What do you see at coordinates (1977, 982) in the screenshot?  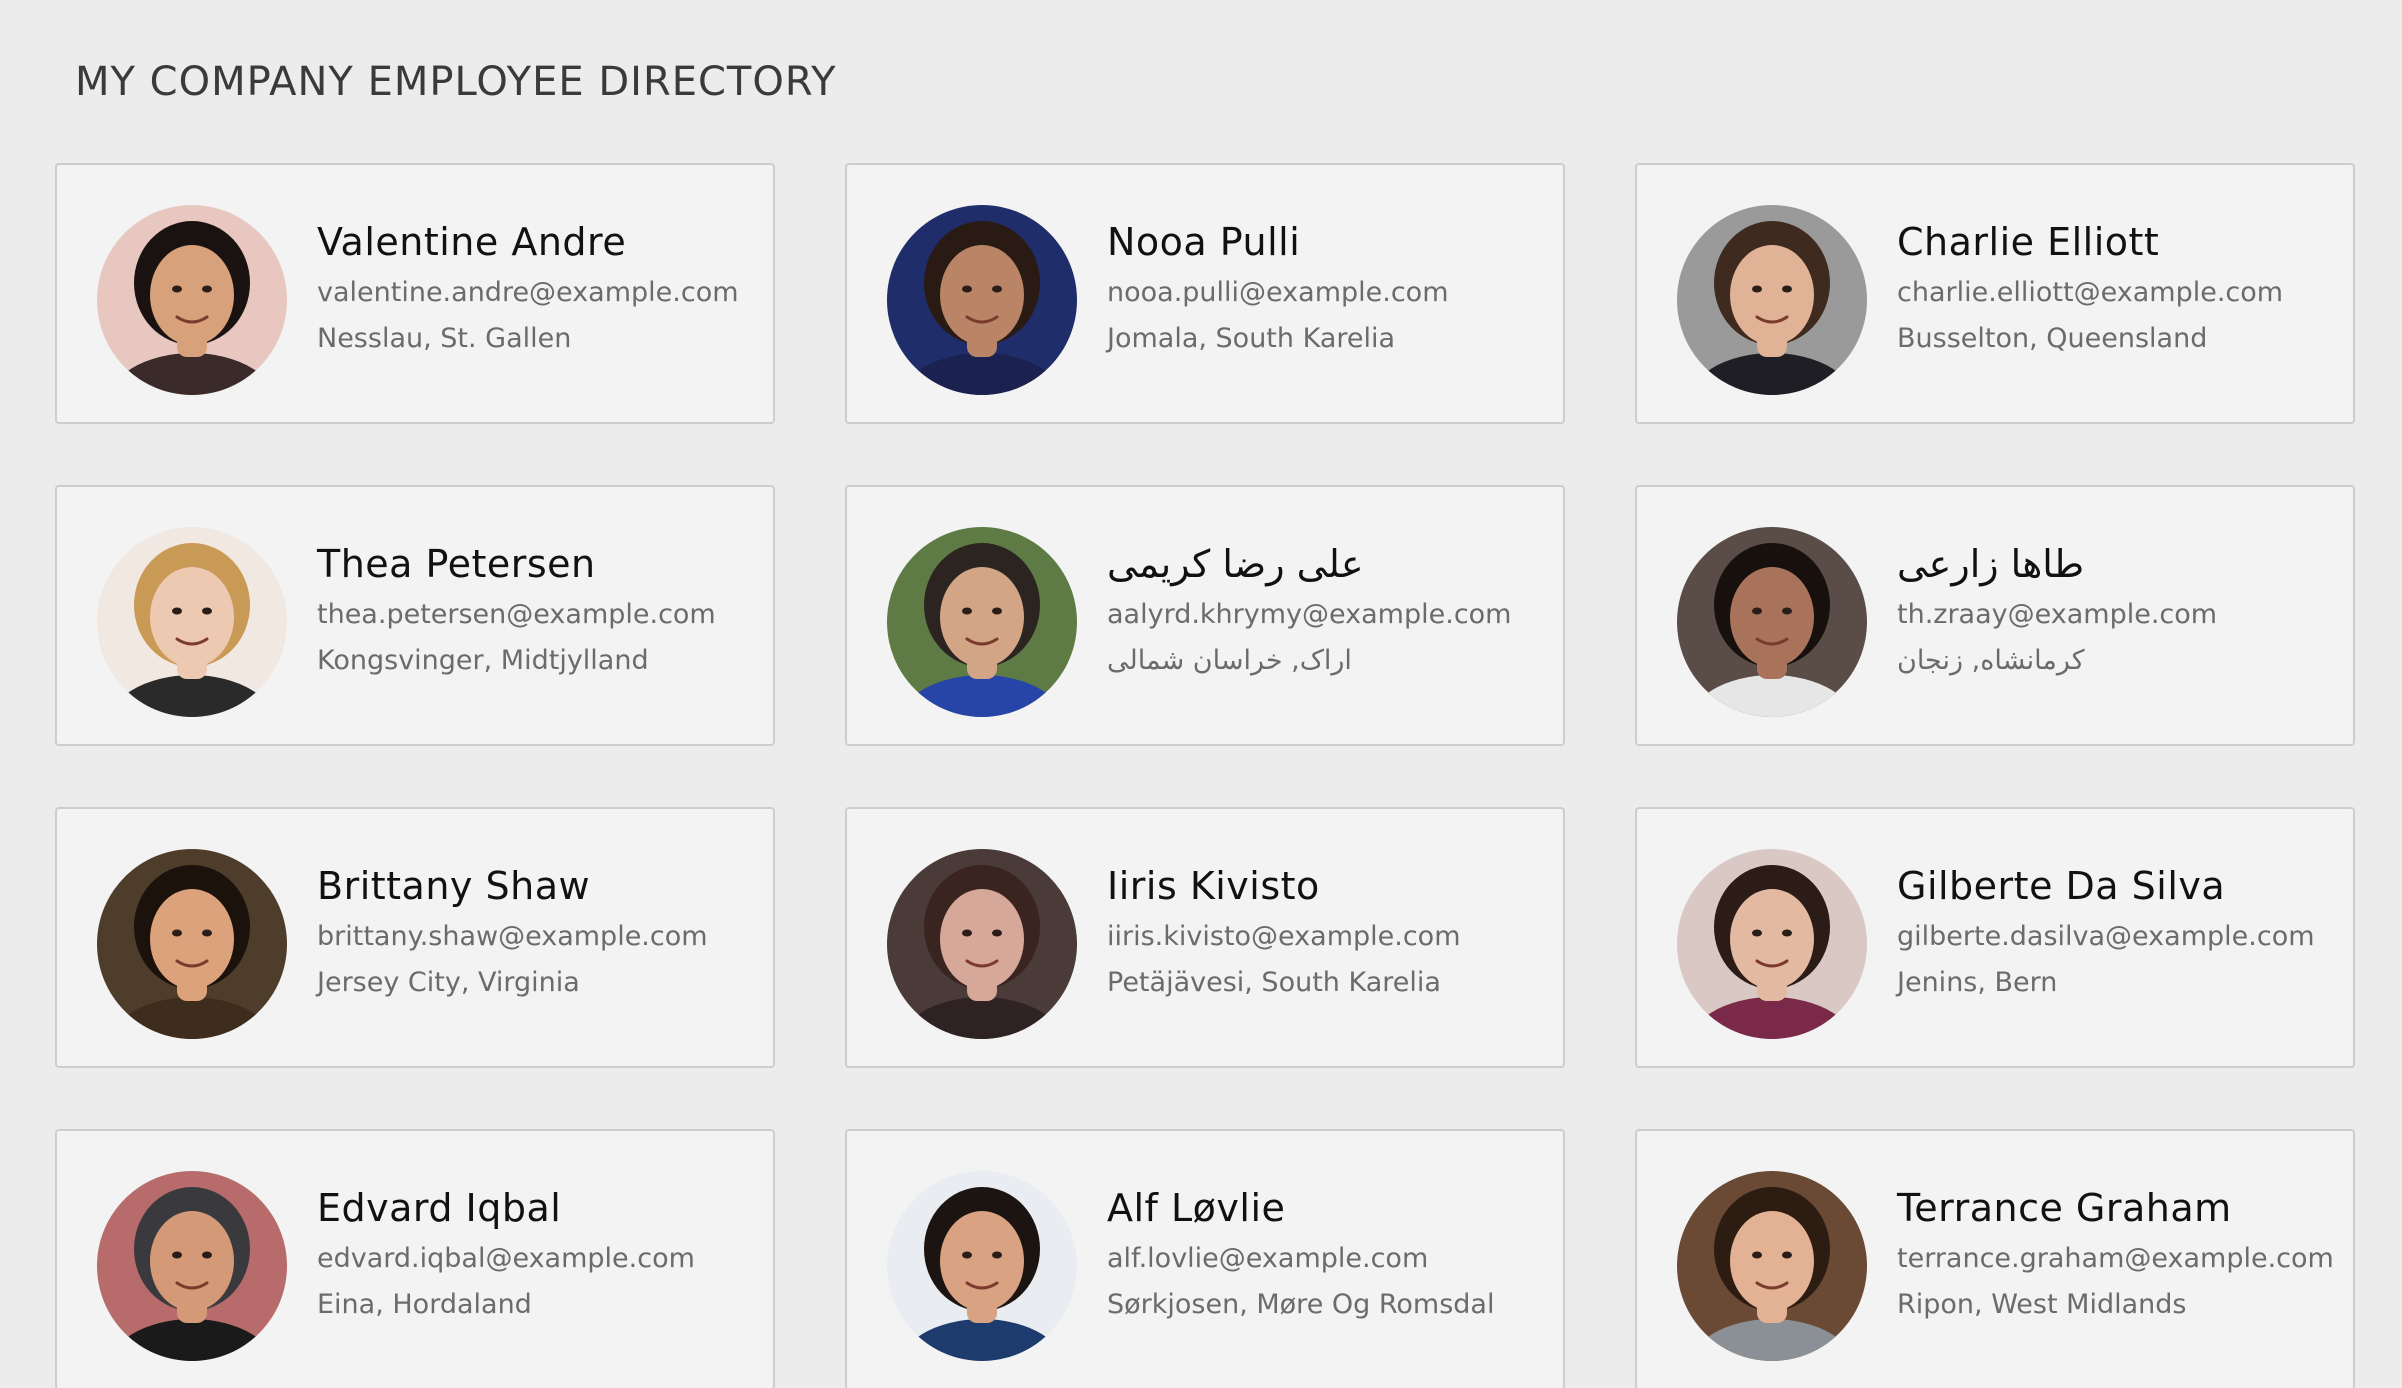 I see `employee-location: Jenins, Bern` at bounding box center [1977, 982].